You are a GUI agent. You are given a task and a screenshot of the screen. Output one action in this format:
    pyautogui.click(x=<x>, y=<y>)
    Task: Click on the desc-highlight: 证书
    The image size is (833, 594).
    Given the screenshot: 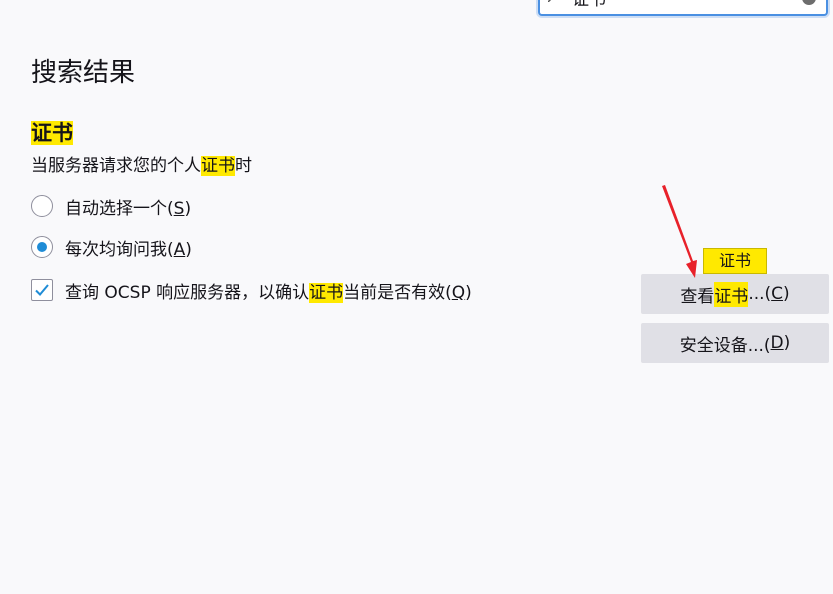 What is the action you would take?
    pyautogui.click(x=218, y=166)
    